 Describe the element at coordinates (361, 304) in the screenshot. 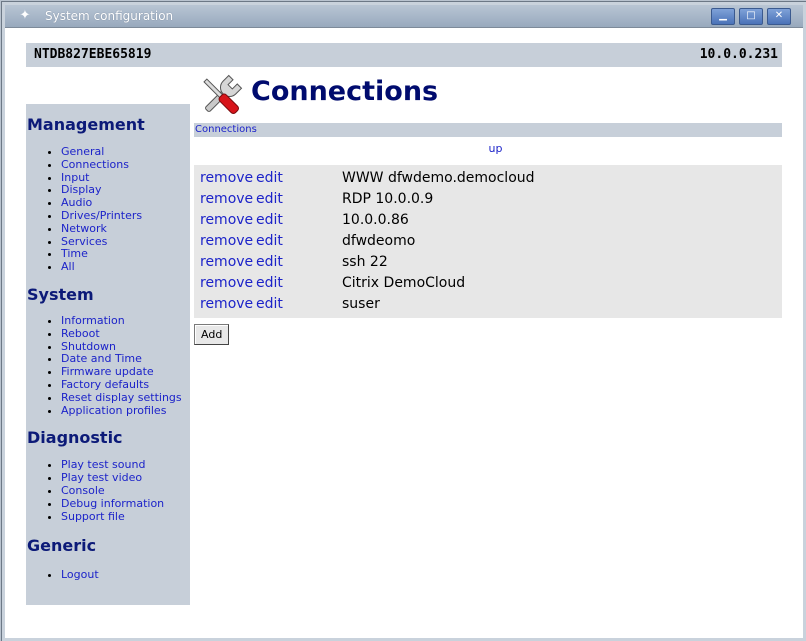

I see `connection-name: suser` at that location.